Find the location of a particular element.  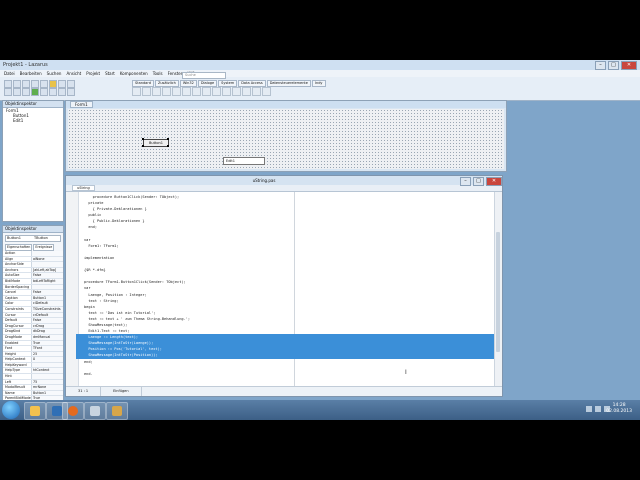

edit-component-icon is located at coordinates (186, 91).